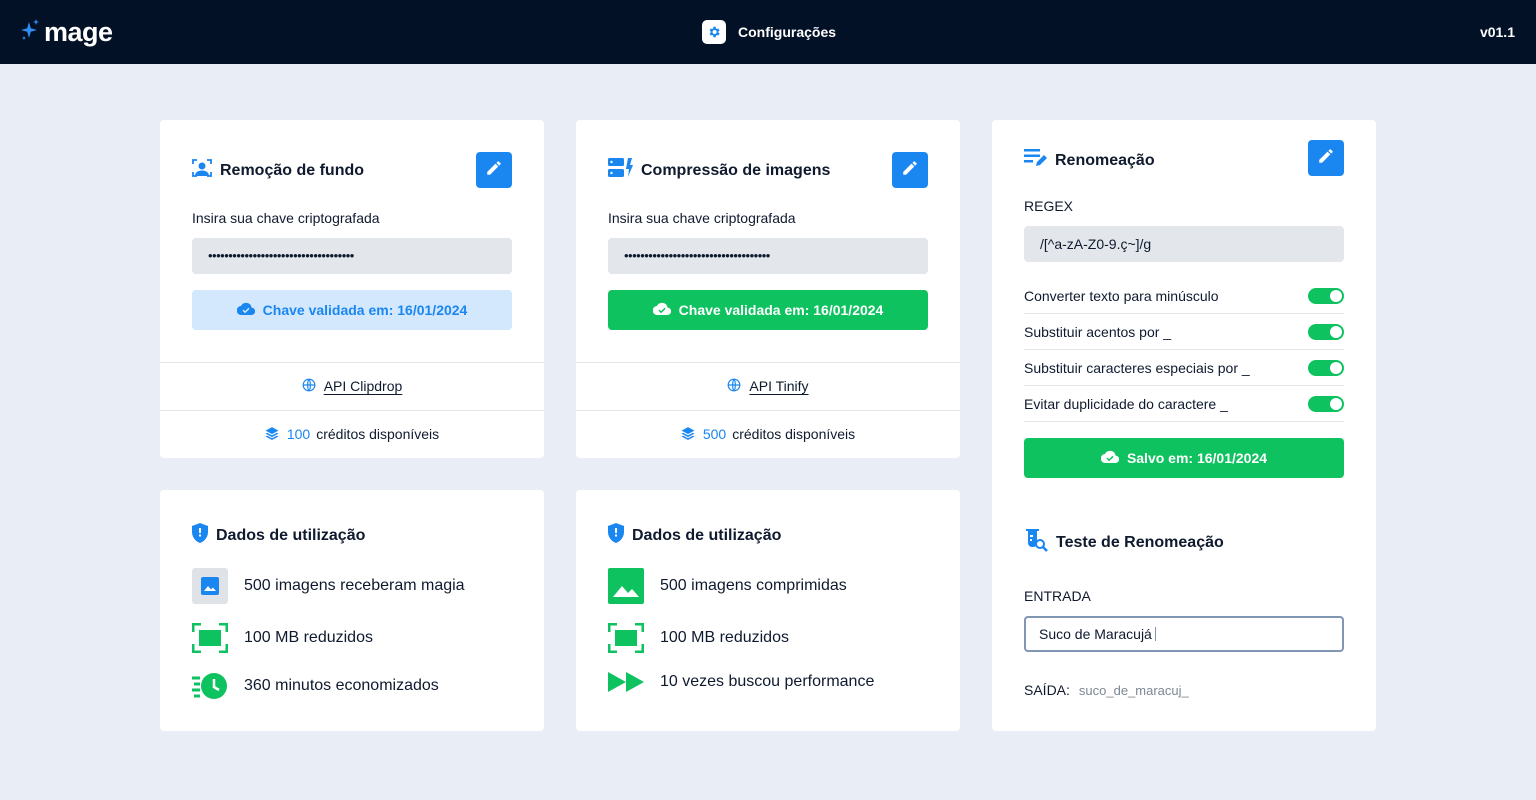 This screenshot has width=1536, height=800. I want to click on card-title: Compressão de imagens, so click(736, 170).